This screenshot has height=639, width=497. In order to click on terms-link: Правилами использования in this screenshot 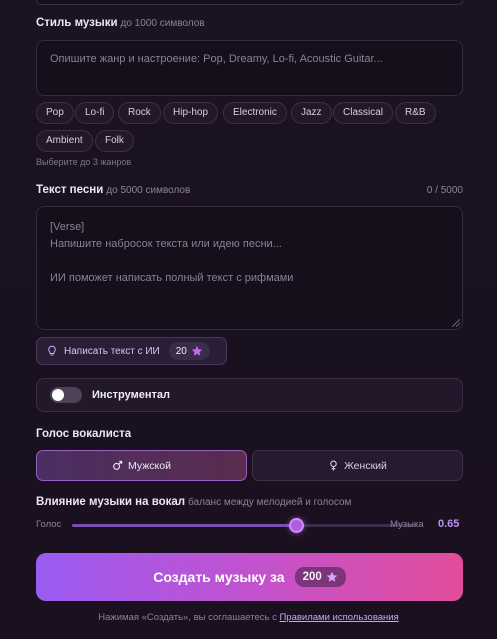, I will do `click(338, 617)`.